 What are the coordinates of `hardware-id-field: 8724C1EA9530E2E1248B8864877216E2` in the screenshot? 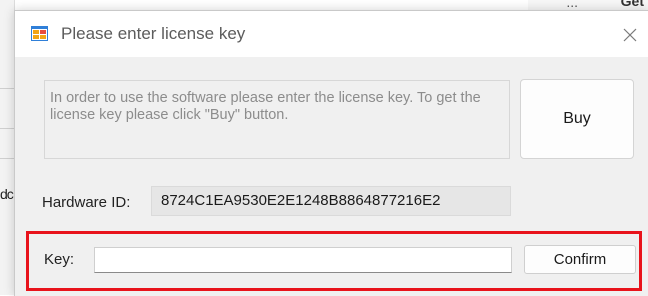 It's located at (331, 201).